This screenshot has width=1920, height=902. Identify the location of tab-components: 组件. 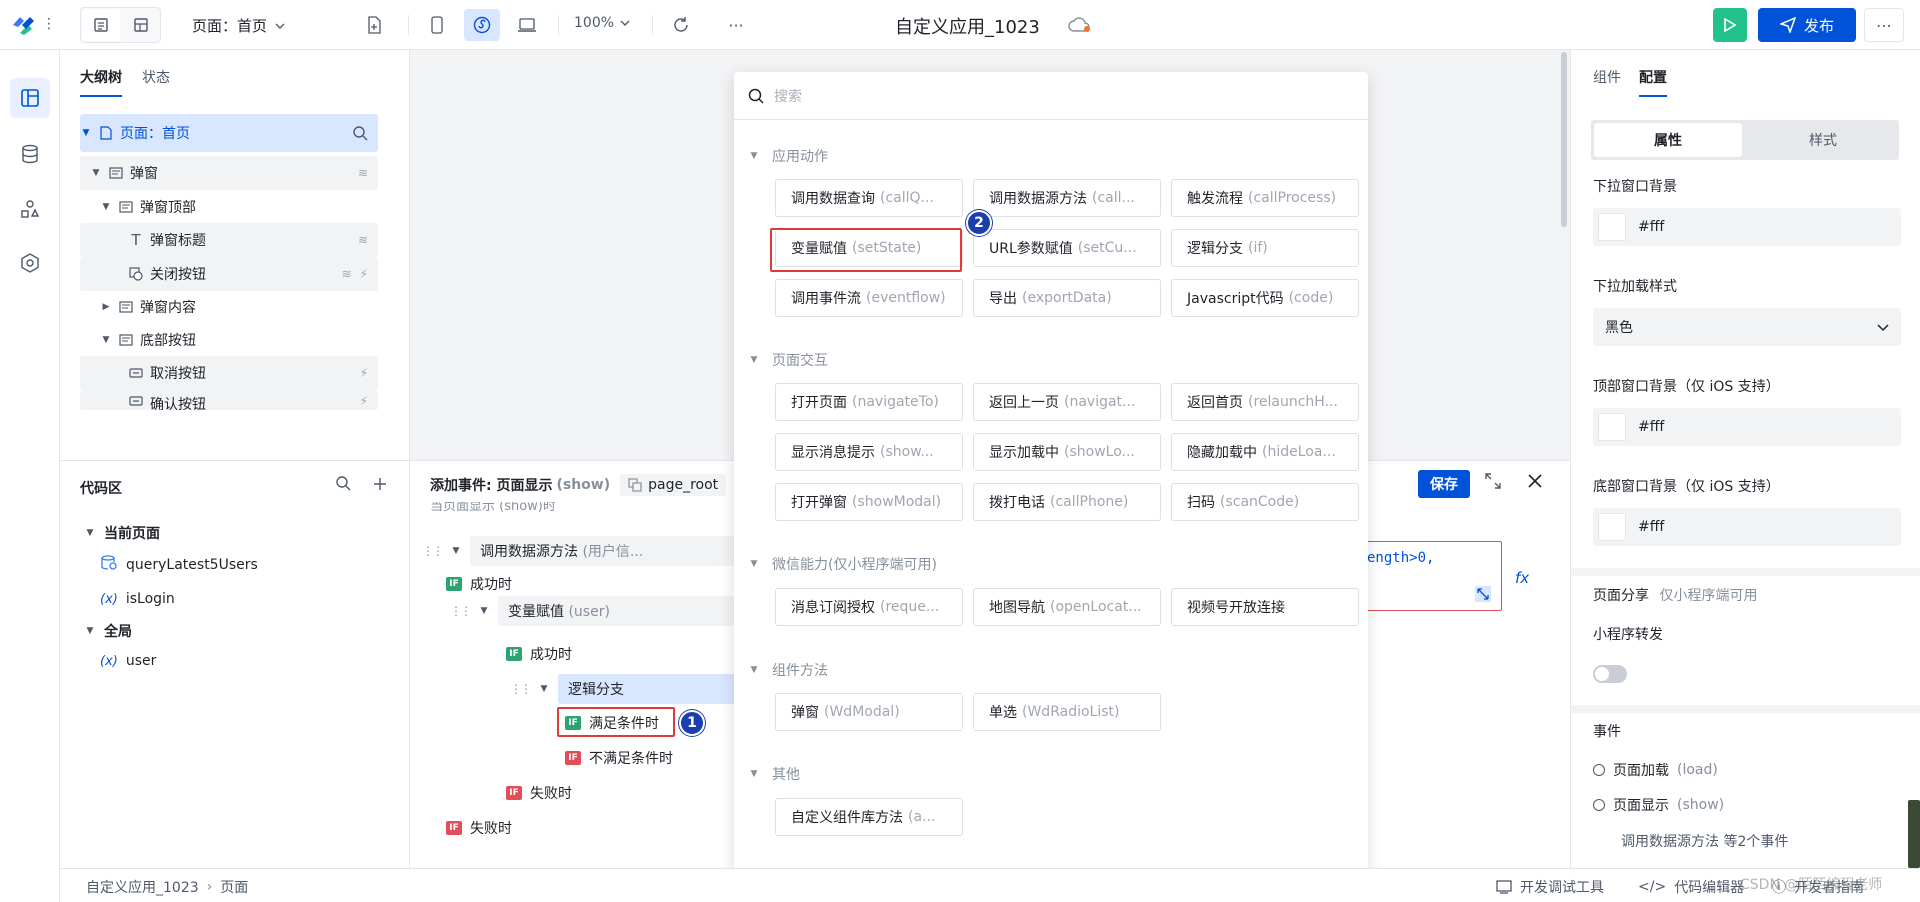
(1607, 82).